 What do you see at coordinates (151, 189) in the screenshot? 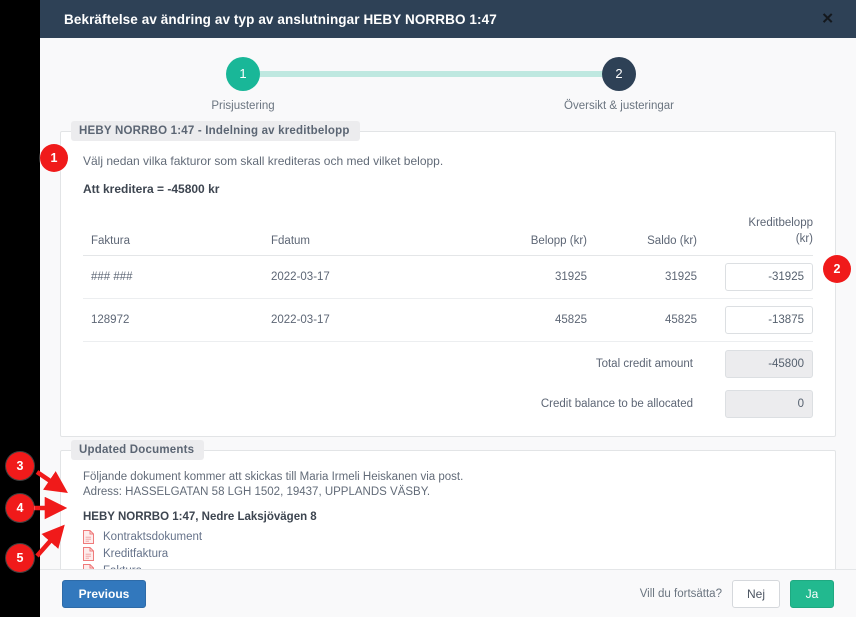
I see `credit-total-to-credit: Att kreditera = -45800 kr` at bounding box center [151, 189].